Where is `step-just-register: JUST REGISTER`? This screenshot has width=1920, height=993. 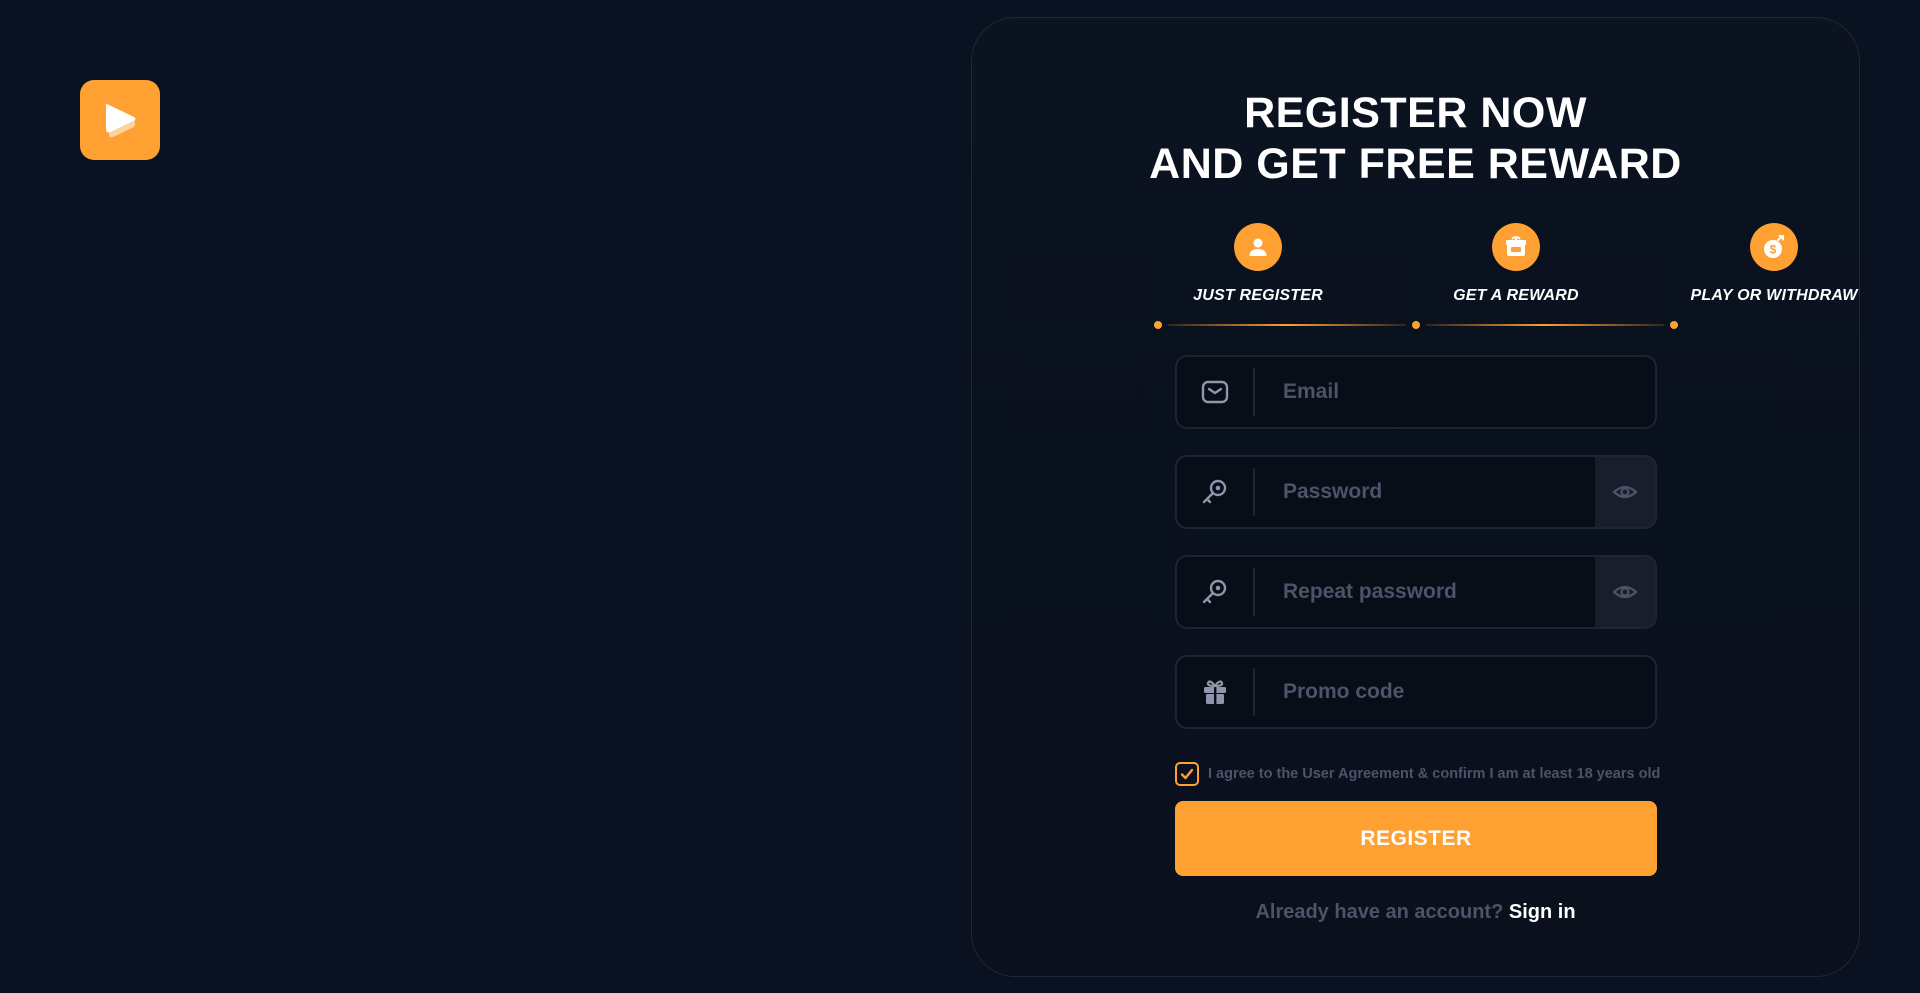 step-just-register: JUST REGISTER is located at coordinates (1258, 264).